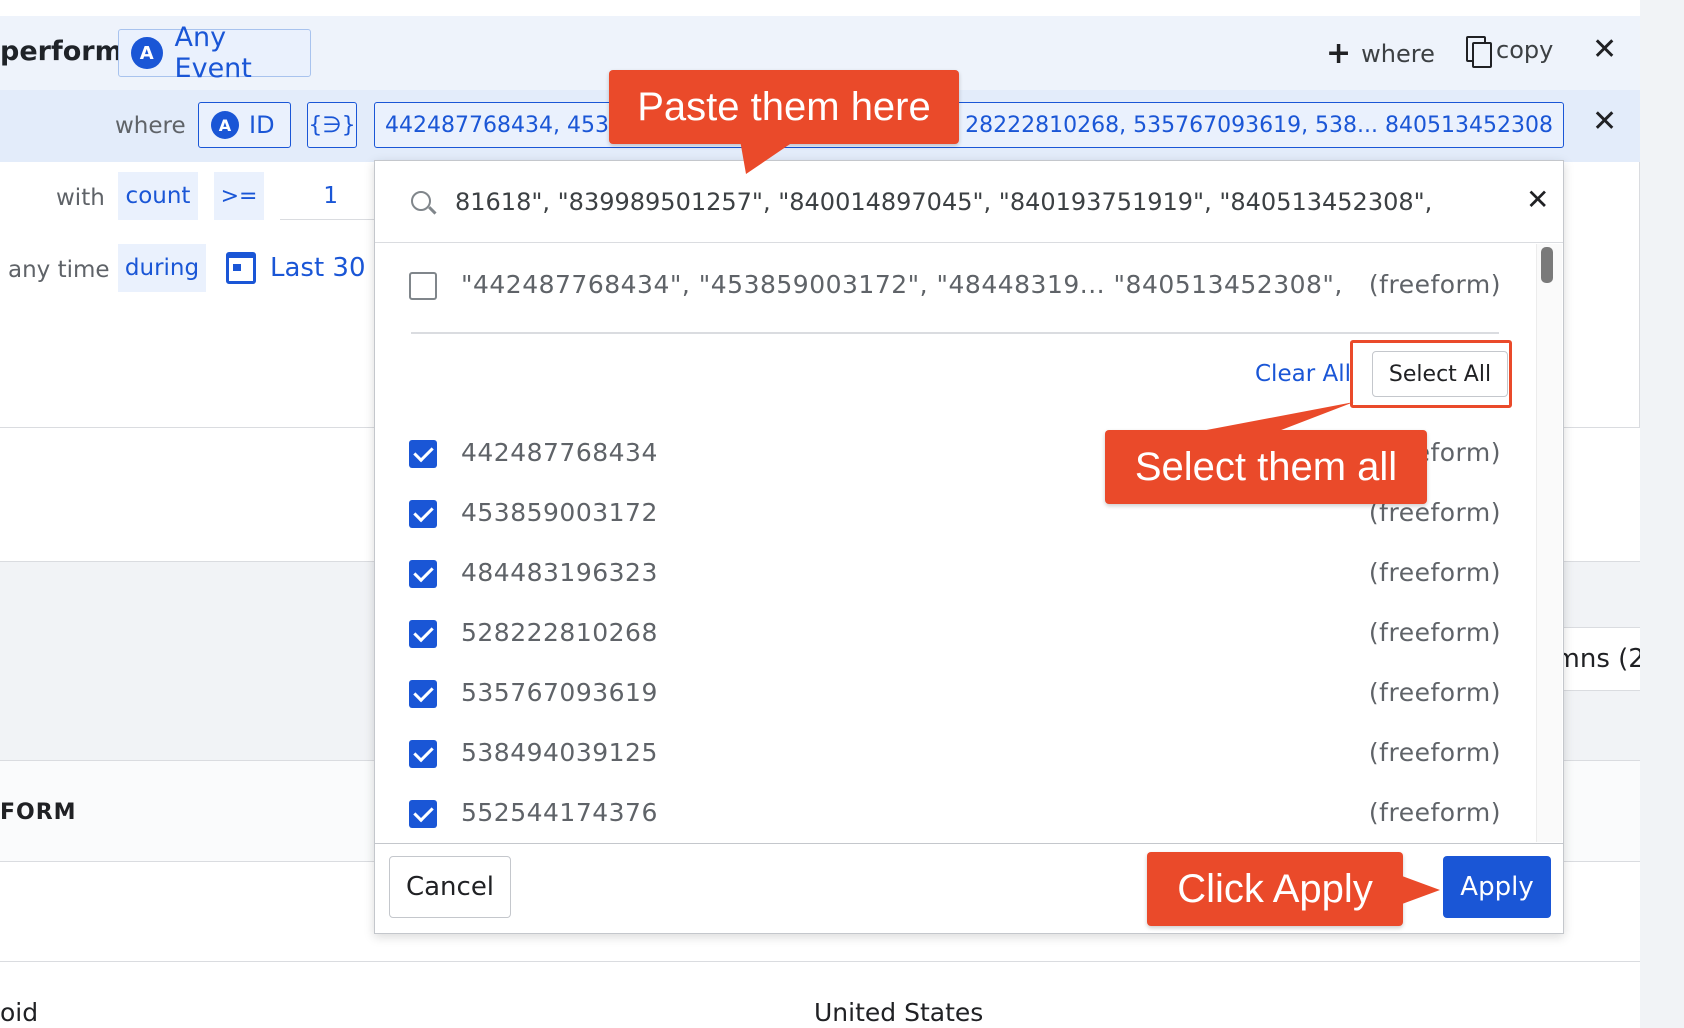  I want to click on count-value-input: 1, so click(329, 196).